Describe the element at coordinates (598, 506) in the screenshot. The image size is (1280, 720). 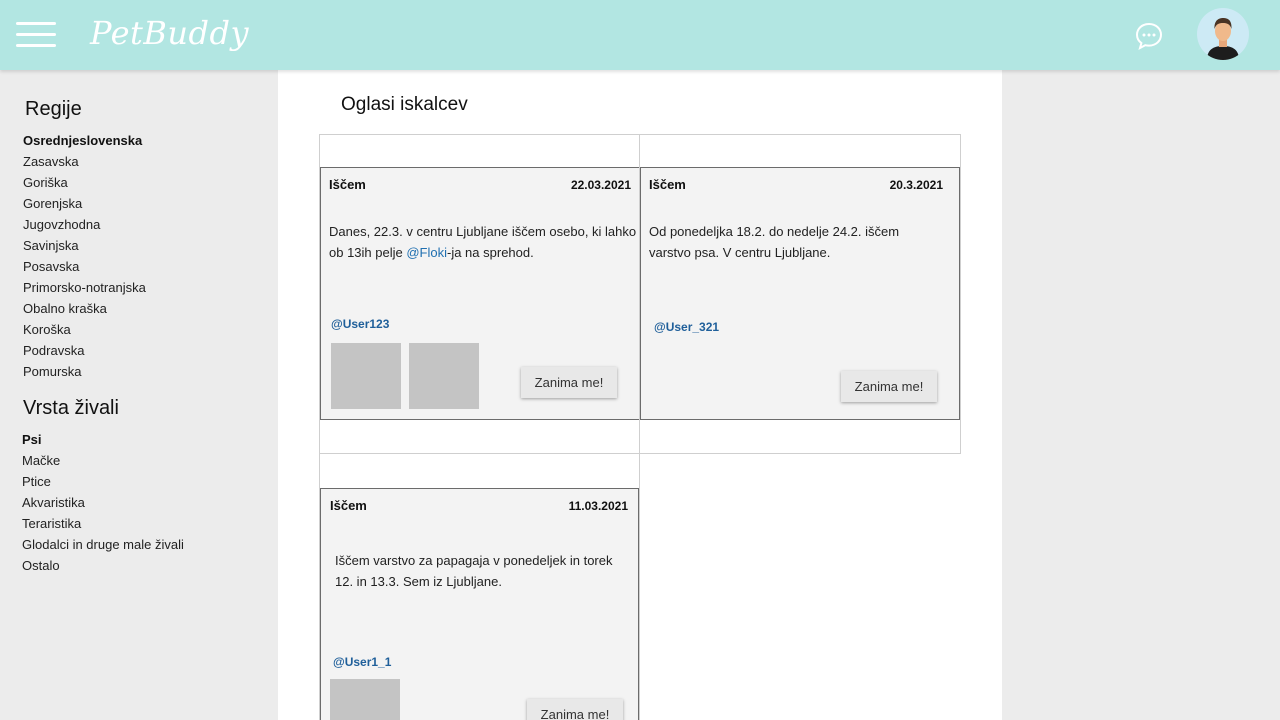
I see `ad-date: 11.03.2021` at that location.